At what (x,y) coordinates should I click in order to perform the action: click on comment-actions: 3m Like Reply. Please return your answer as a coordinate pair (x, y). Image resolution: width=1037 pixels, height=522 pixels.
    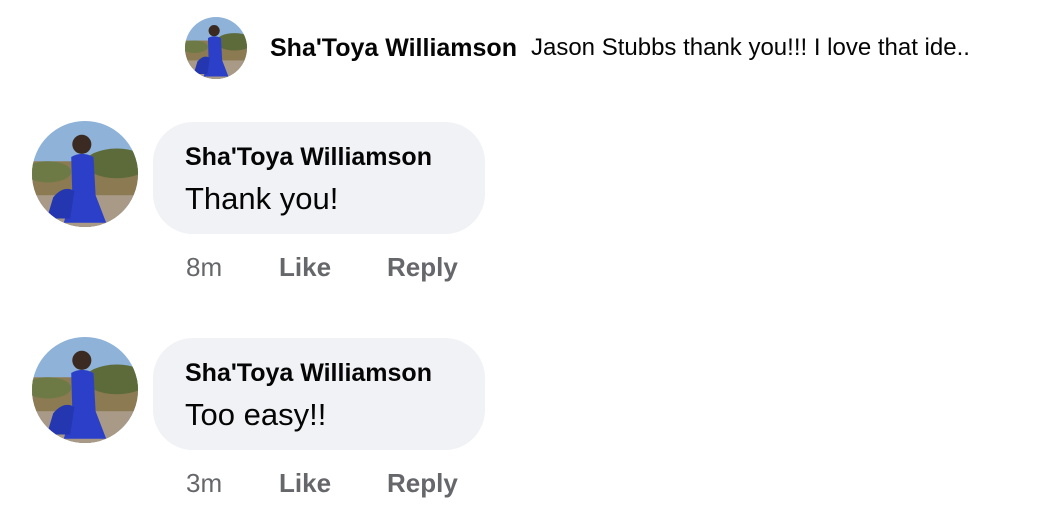
    Looking at the image, I should click on (322, 483).